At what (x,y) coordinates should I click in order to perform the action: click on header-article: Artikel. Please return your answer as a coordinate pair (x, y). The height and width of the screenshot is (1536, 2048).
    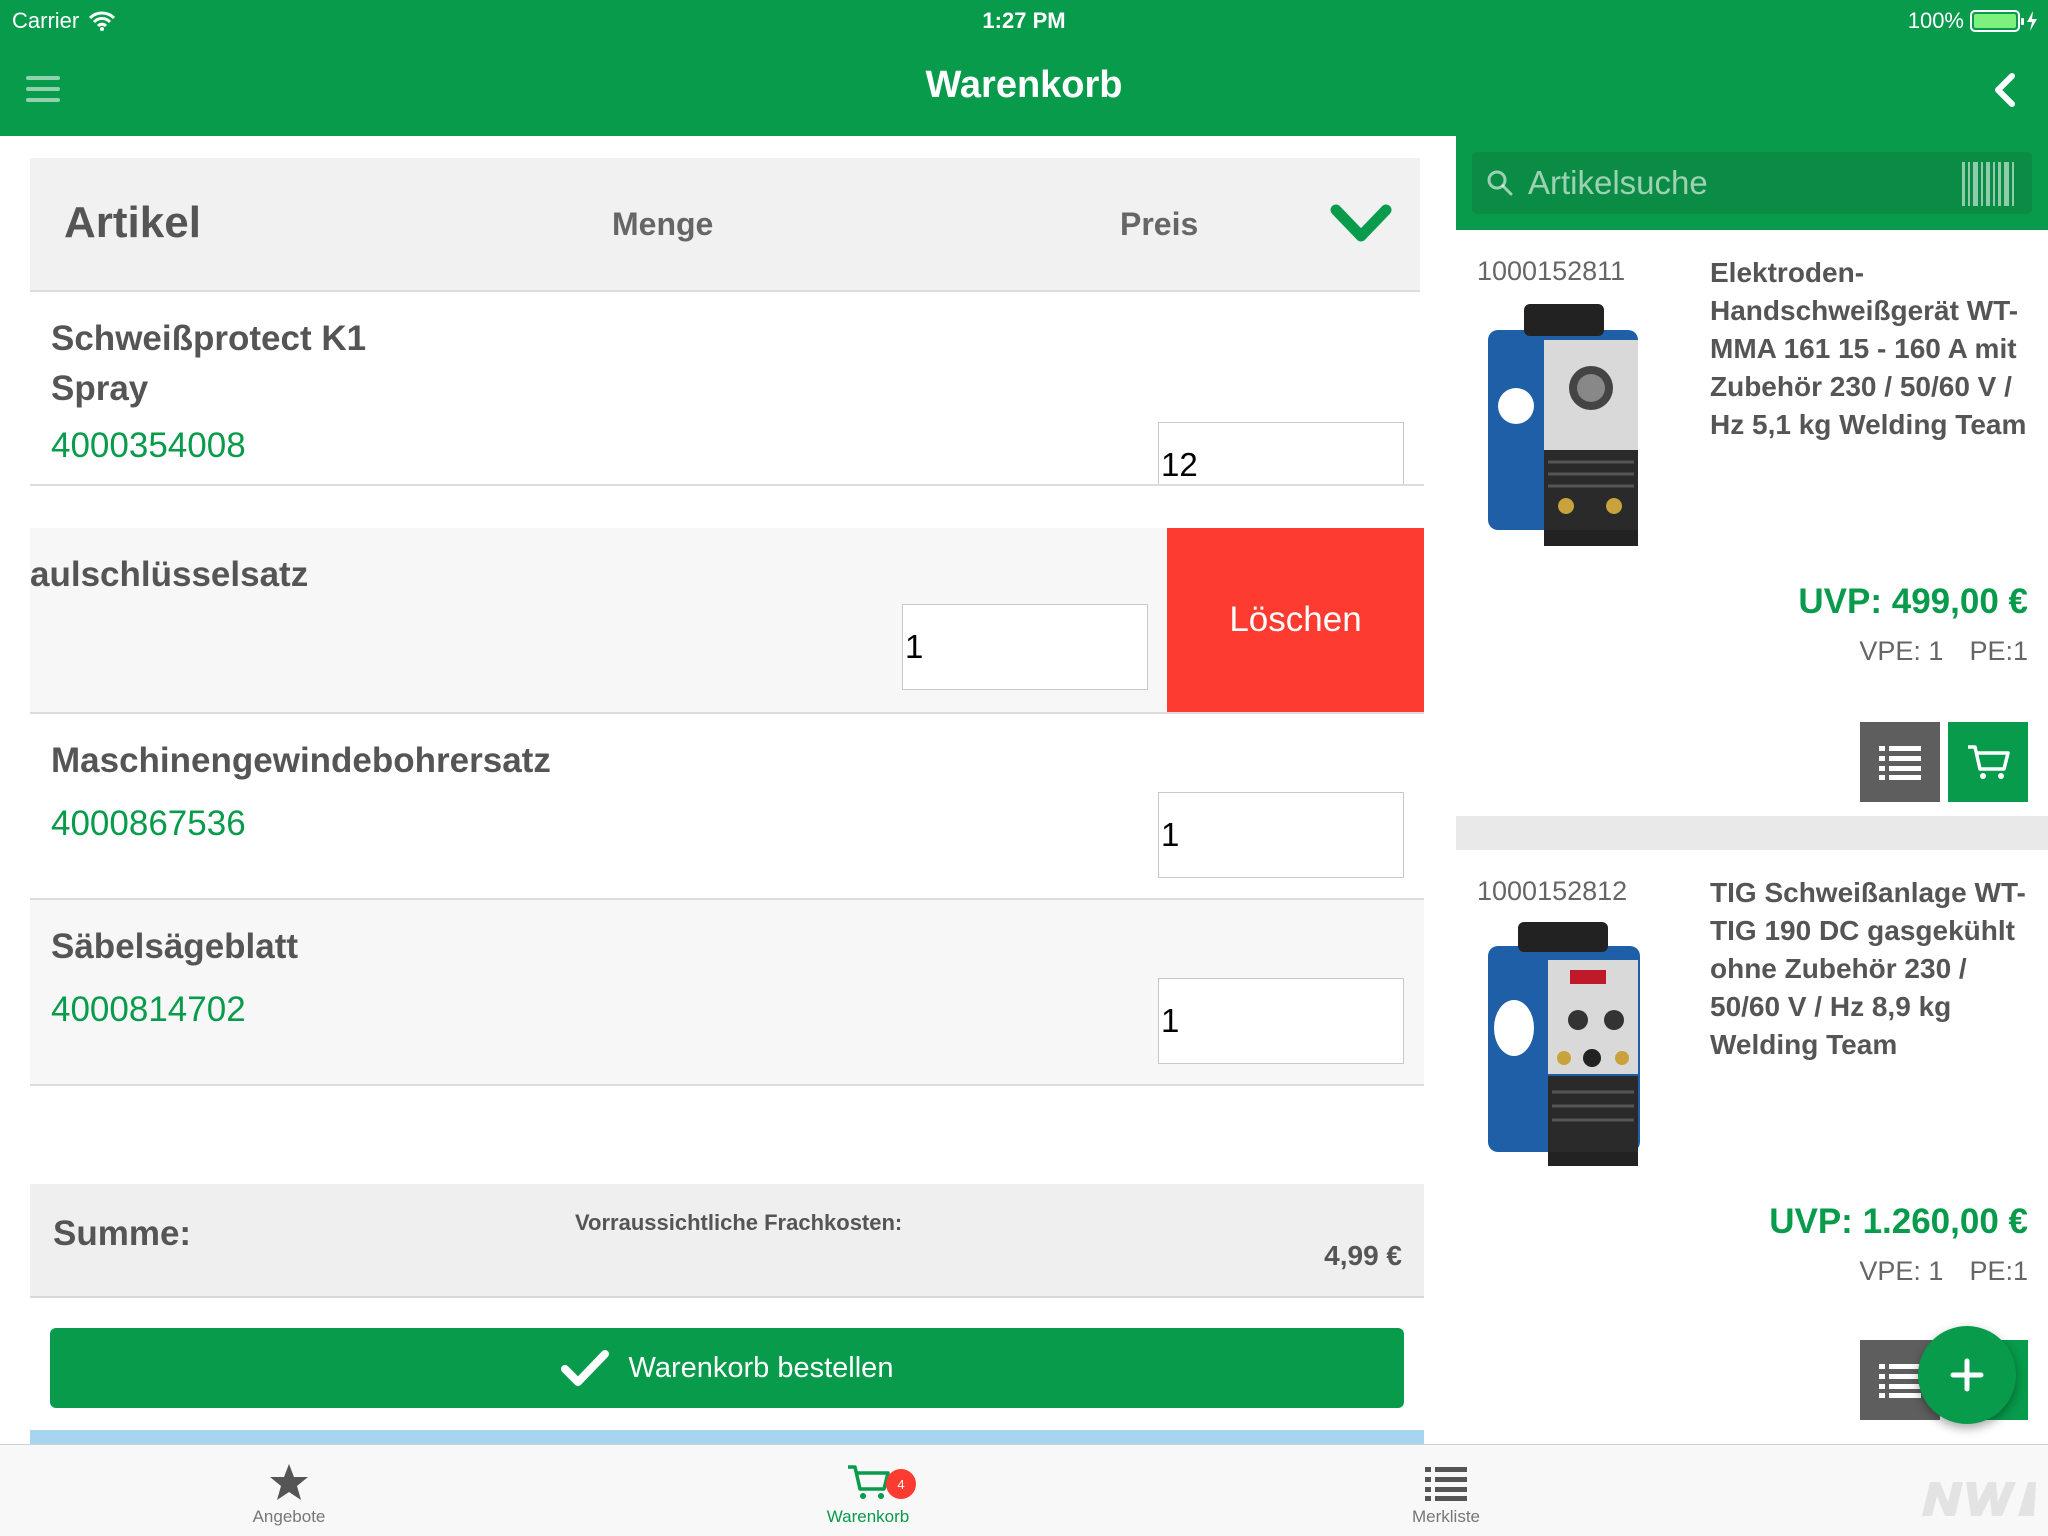
    Looking at the image, I should click on (132, 222).